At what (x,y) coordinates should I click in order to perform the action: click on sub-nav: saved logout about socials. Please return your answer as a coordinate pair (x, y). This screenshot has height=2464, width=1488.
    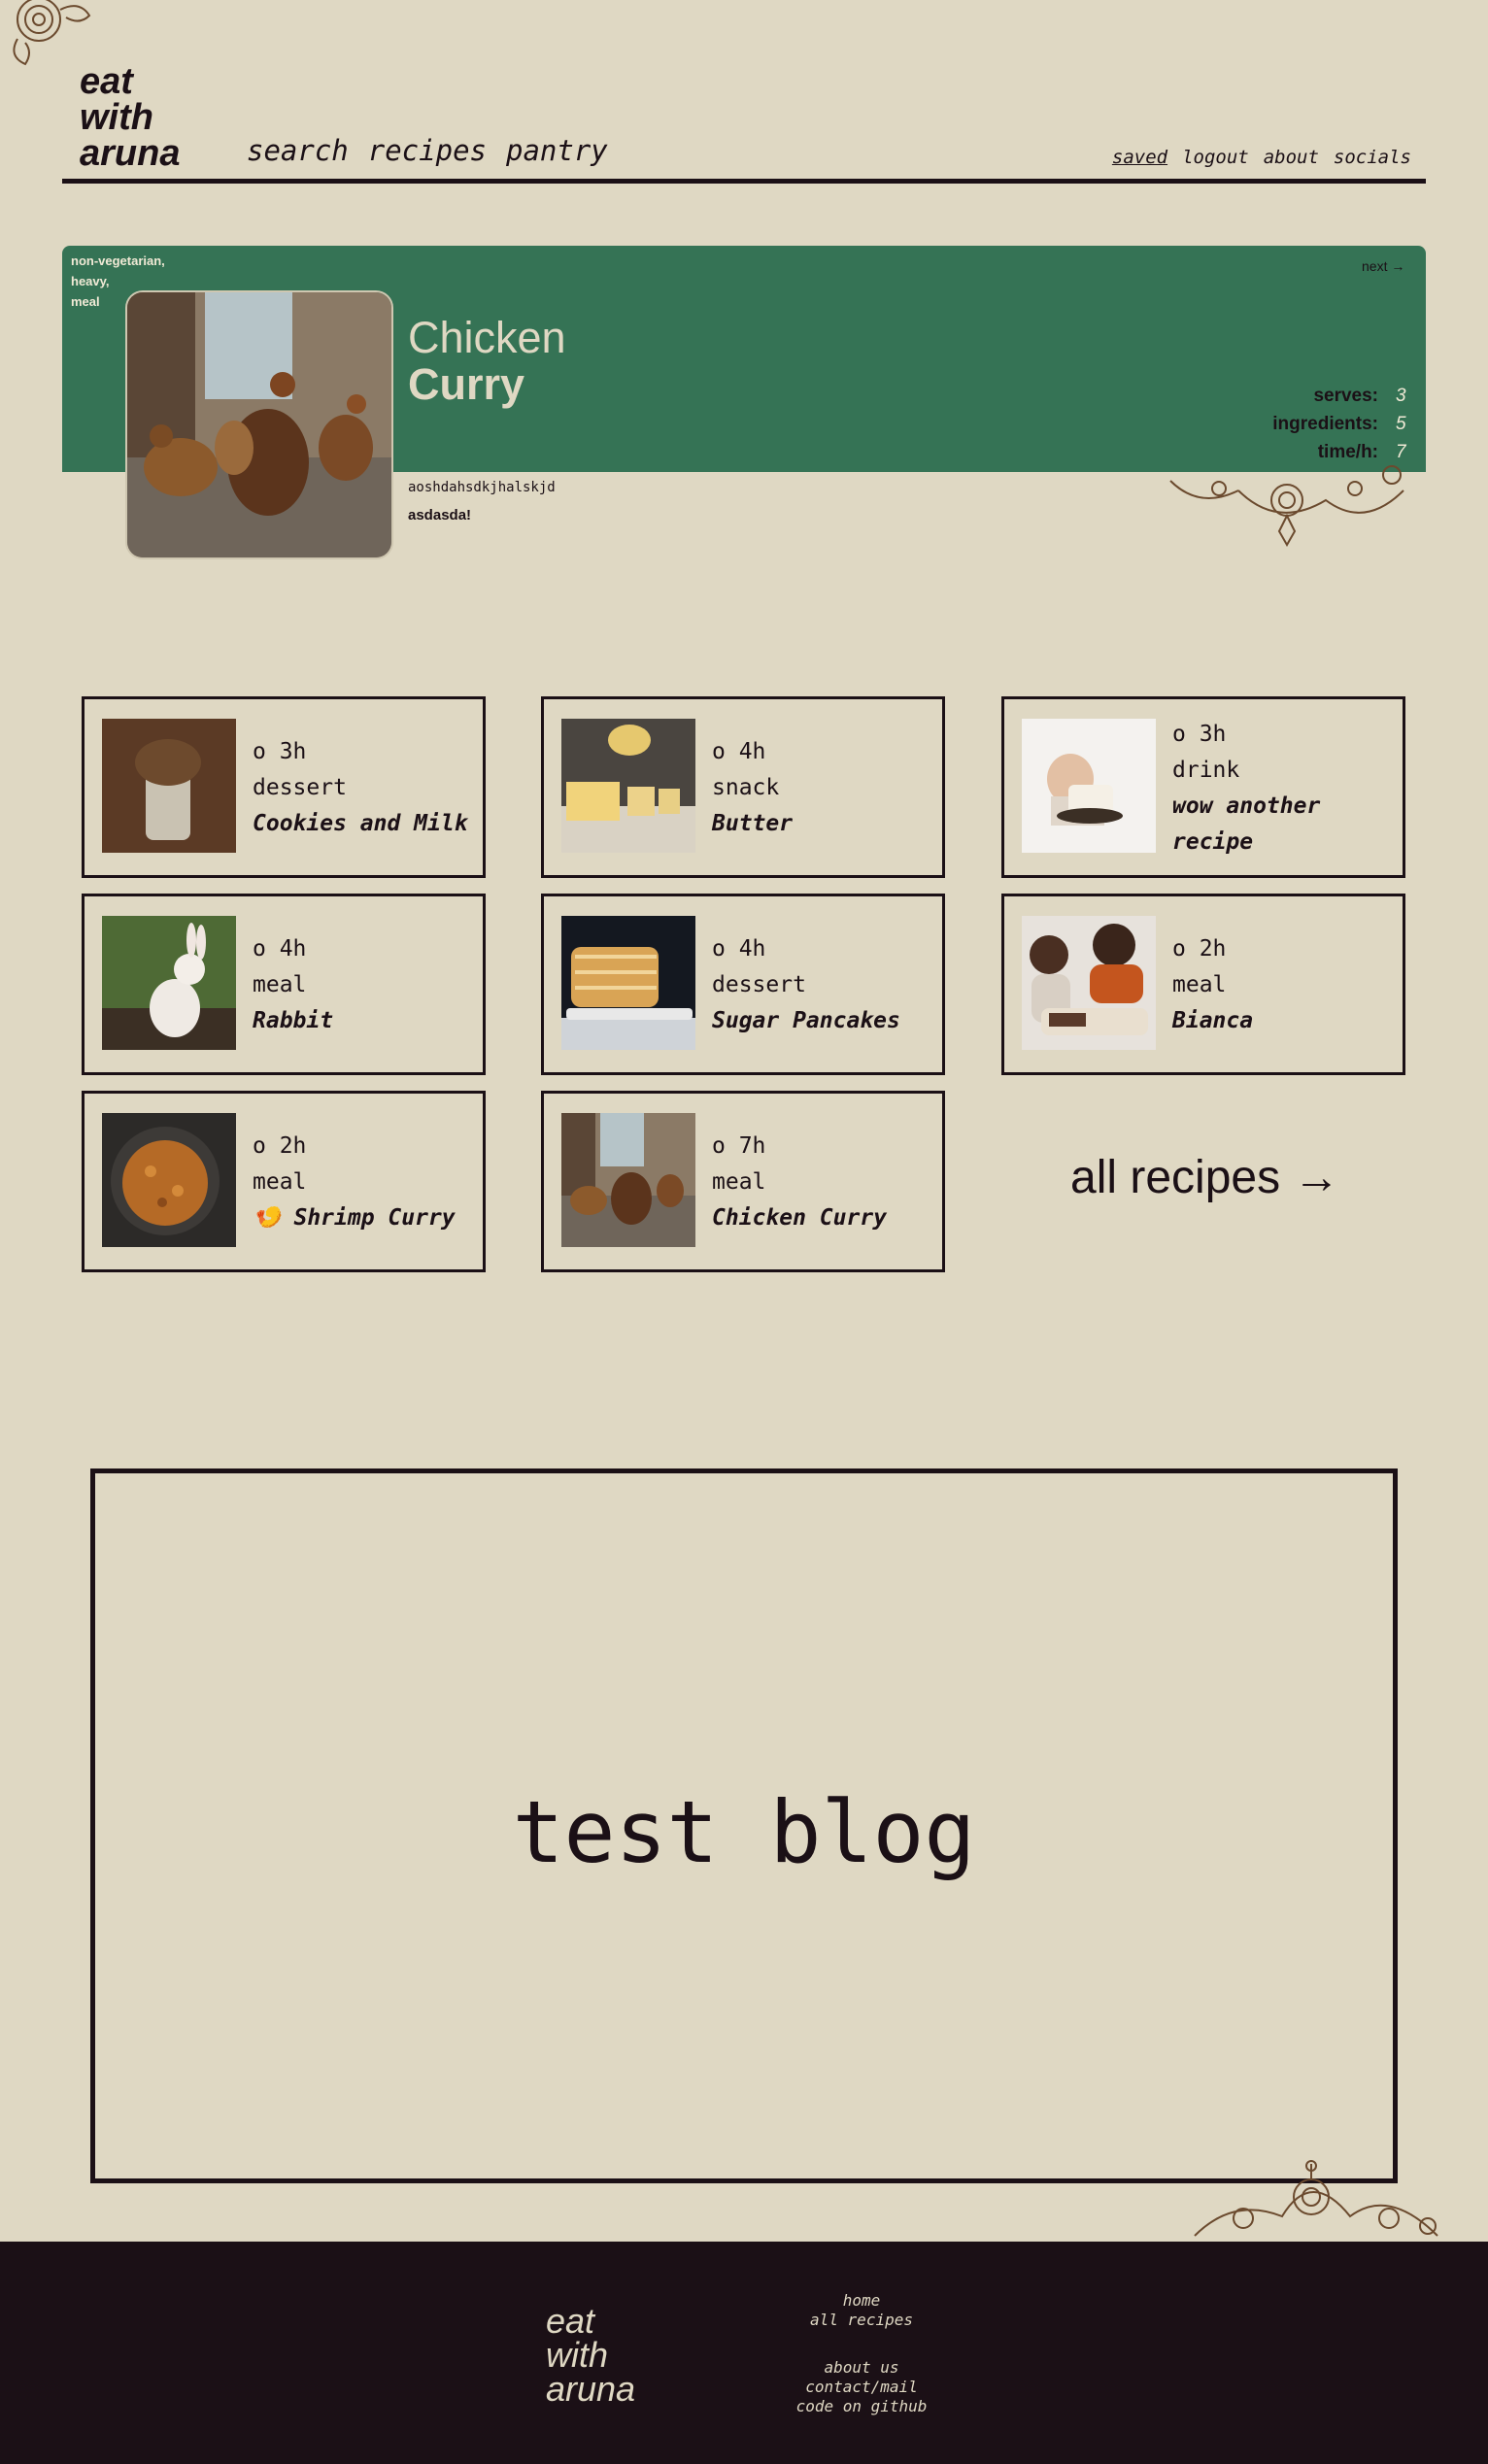
    Looking at the image, I should click on (1261, 157).